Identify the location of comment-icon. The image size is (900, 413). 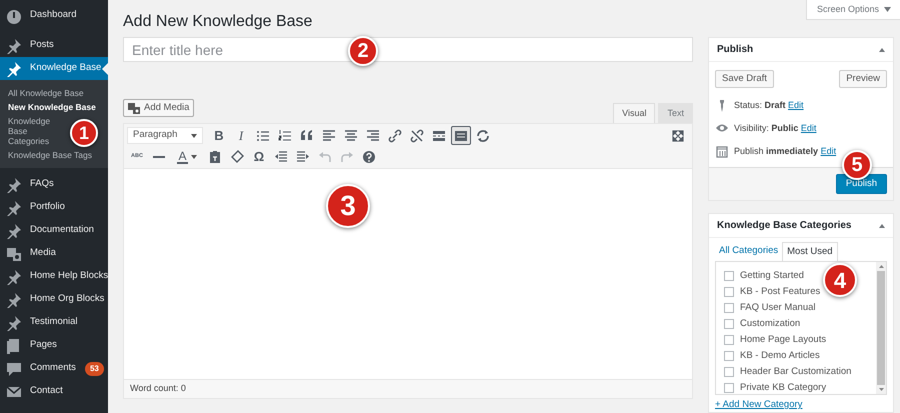
(14, 368).